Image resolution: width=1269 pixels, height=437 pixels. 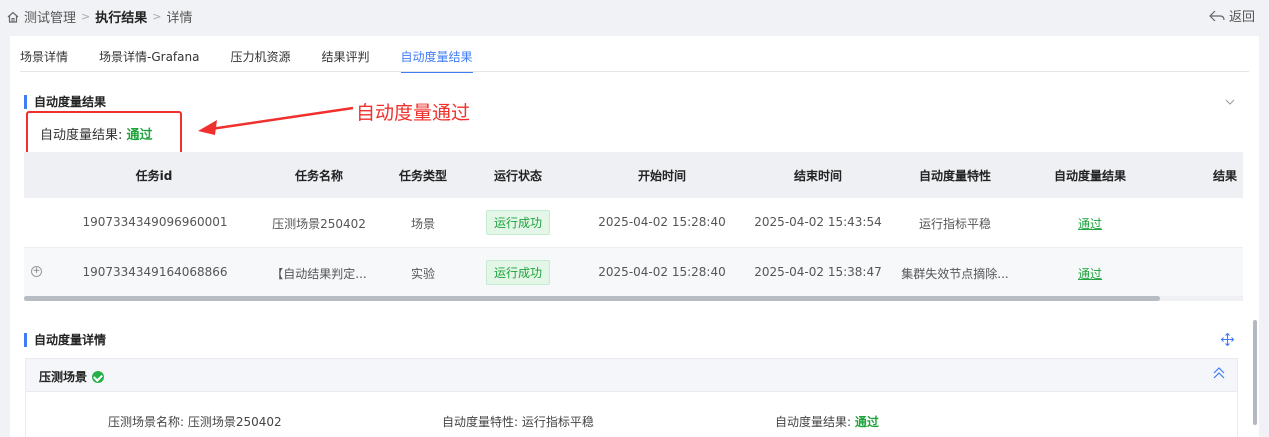 What do you see at coordinates (121, 16) in the screenshot?
I see `breadcrumb-current: 执行结果` at bounding box center [121, 16].